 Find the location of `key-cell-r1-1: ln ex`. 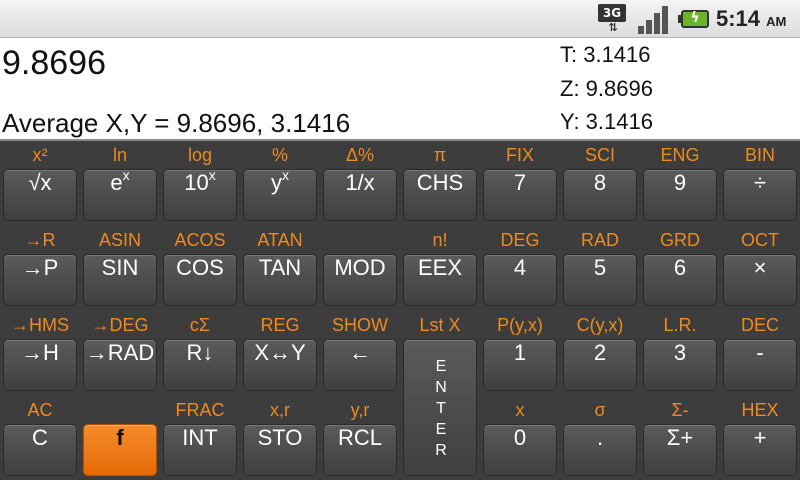

key-cell-r1-1: ln ex is located at coordinates (120, 183).